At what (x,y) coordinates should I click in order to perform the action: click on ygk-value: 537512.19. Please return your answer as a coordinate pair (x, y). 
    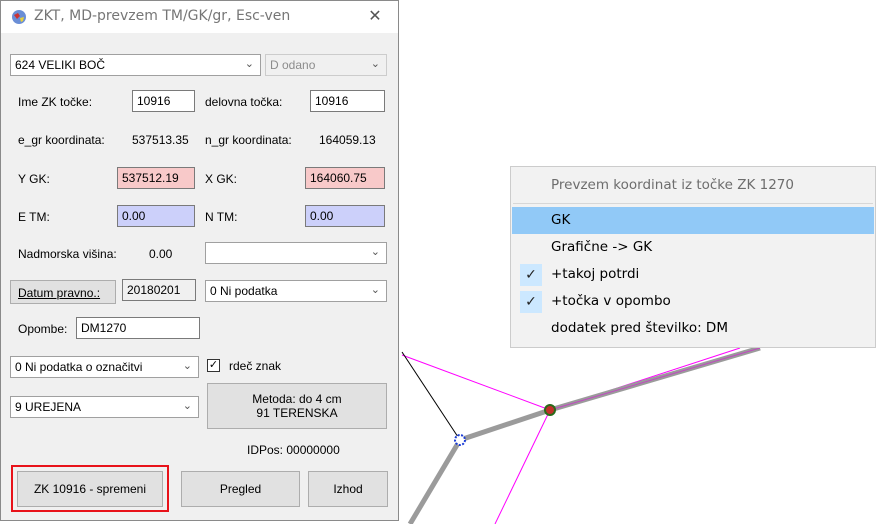
    Looking at the image, I should click on (150, 178).